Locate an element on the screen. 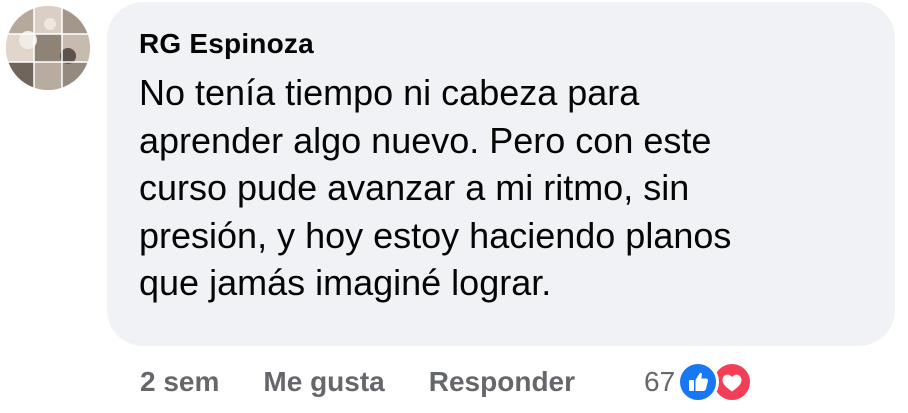  reply-button: Responder is located at coordinates (502, 382).